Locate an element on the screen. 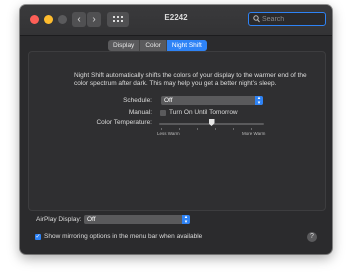 This screenshot has height=280, width=350. tab-bar: Display Color Night Shift is located at coordinates (157, 45).